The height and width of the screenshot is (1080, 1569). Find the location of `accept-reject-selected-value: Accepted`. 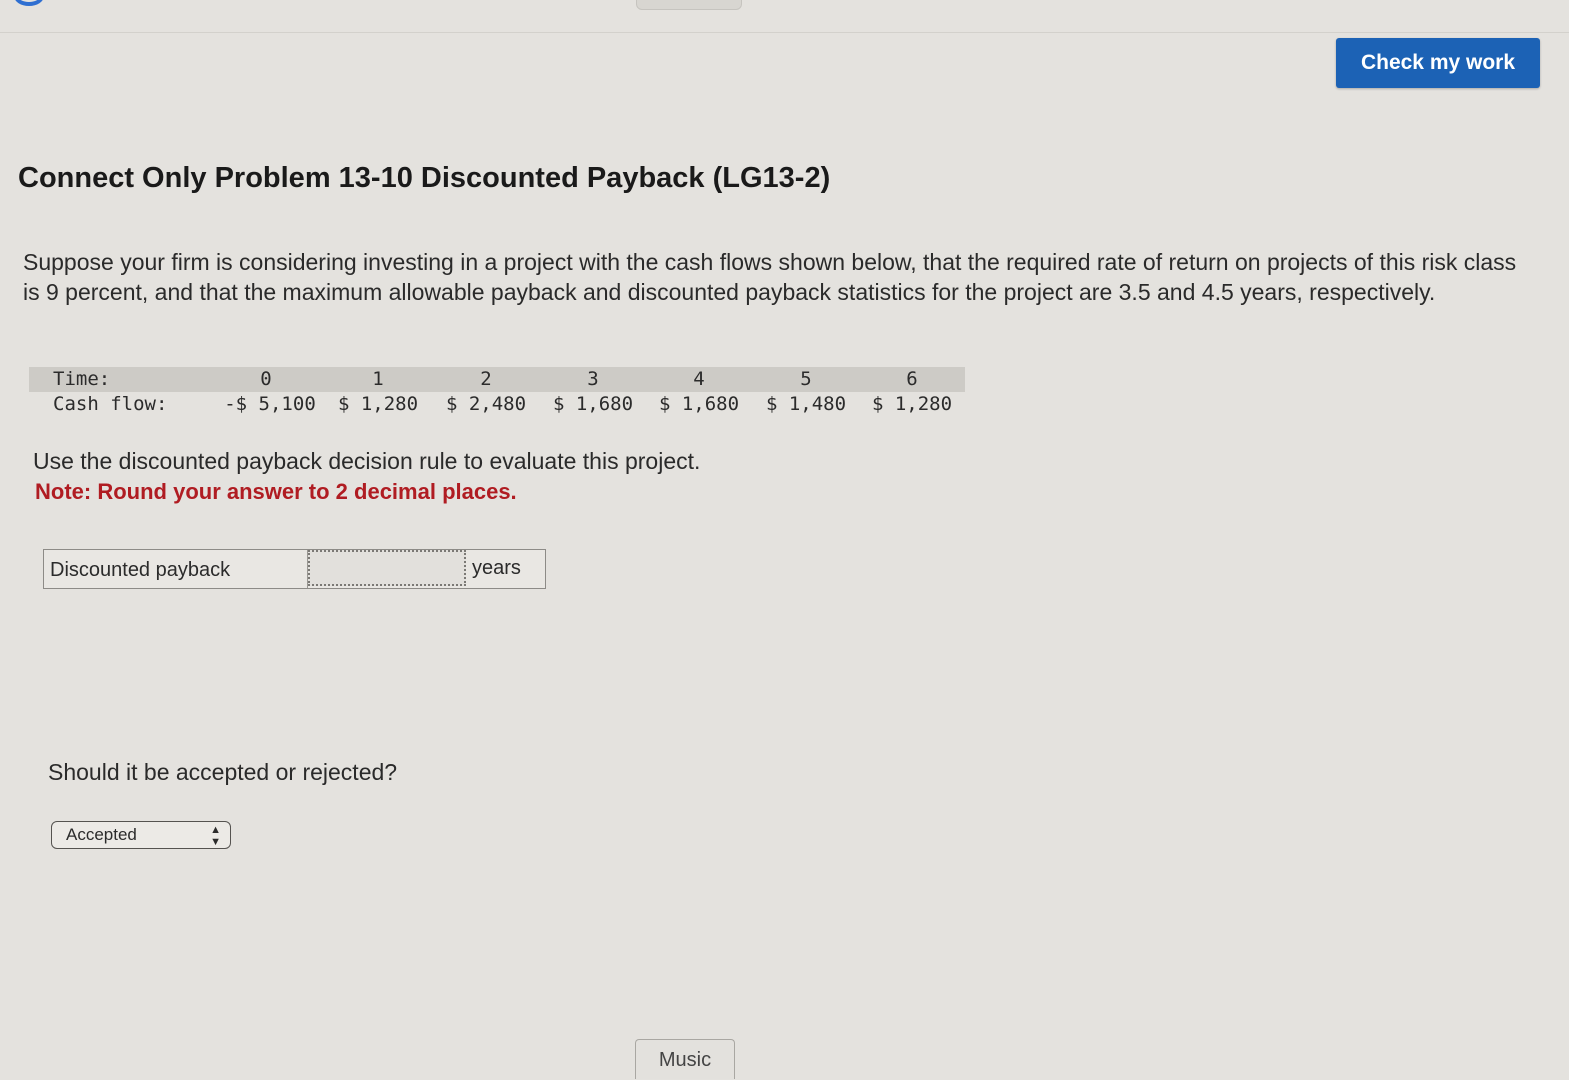

accept-reject-selected-value: Accepted is located at coordinates (101, 834).